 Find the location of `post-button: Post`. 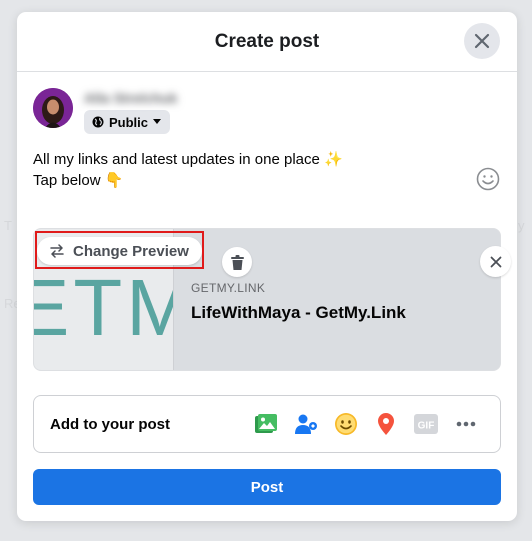

post-button: Post is located at coordinates (267, 487).